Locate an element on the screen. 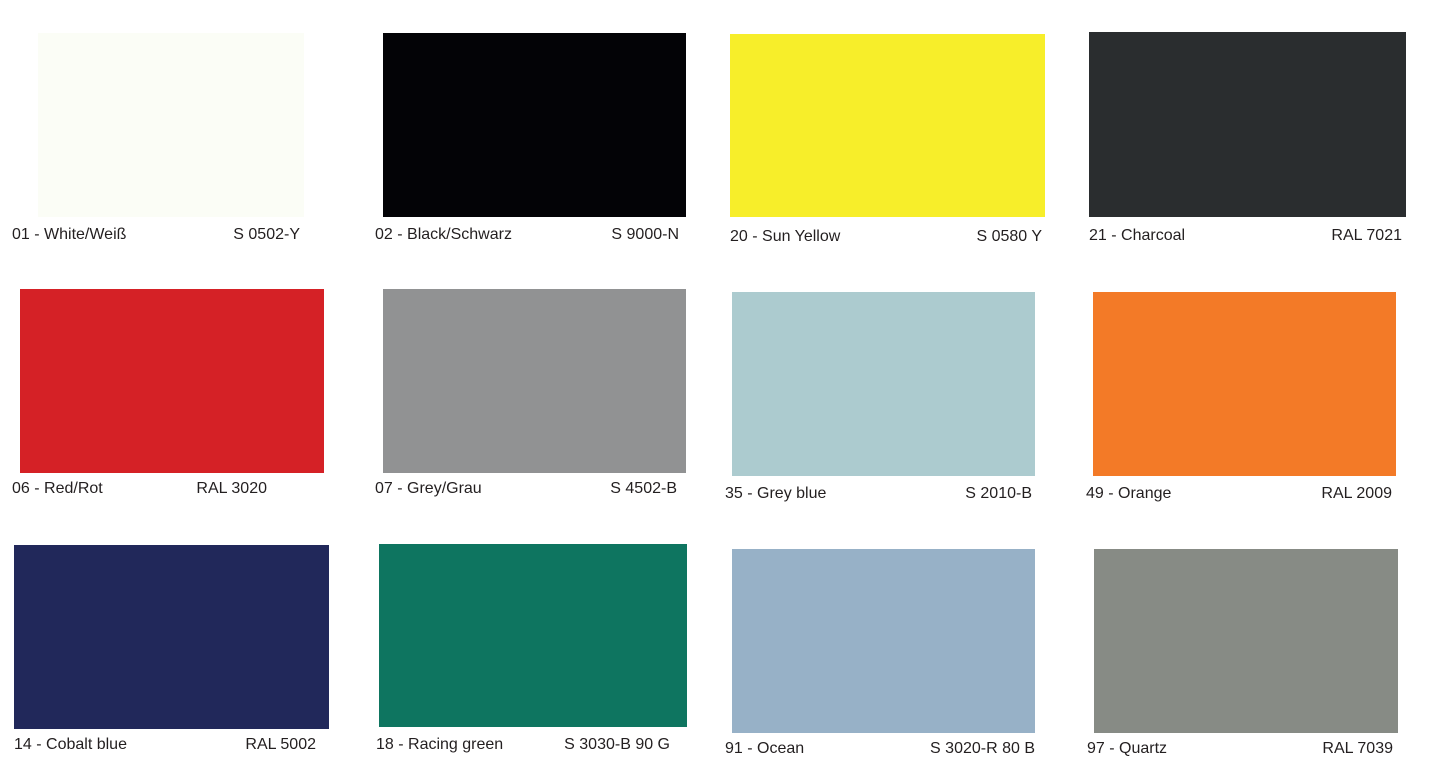 Image resolution: width=1429 pixels, height=774 pixels. swatch-code: S 3030-B 90 G is located at coordinates (617, 744).